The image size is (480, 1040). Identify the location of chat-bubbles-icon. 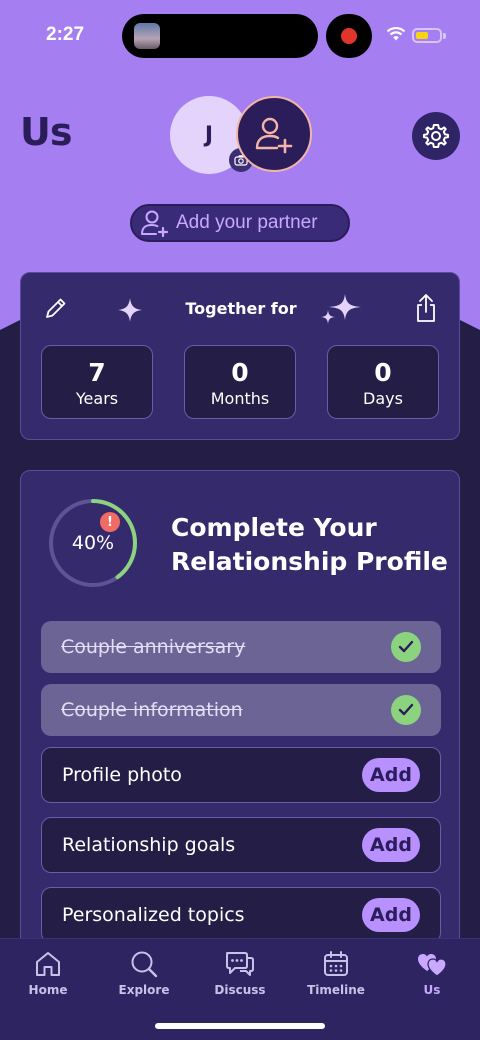
(240, 964).